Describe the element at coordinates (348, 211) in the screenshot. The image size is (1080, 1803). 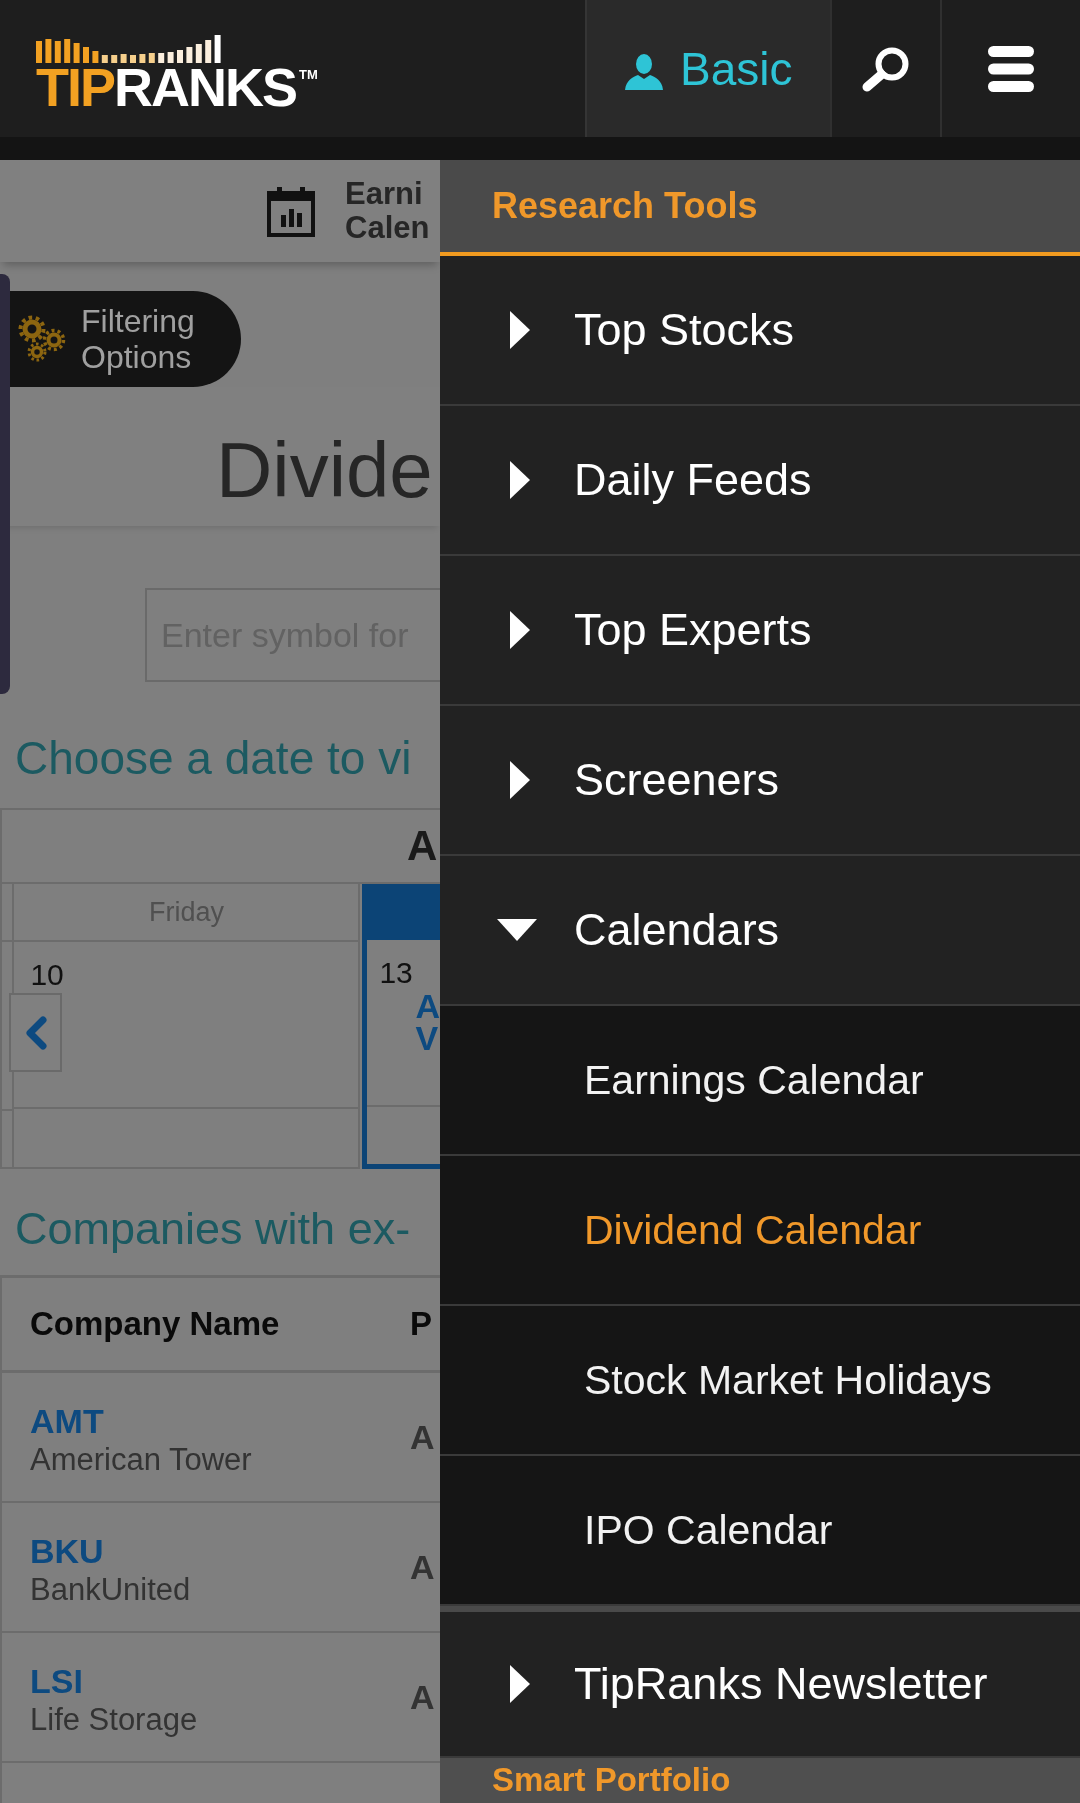
I see `subnav-link: Earni Calen` at that location.